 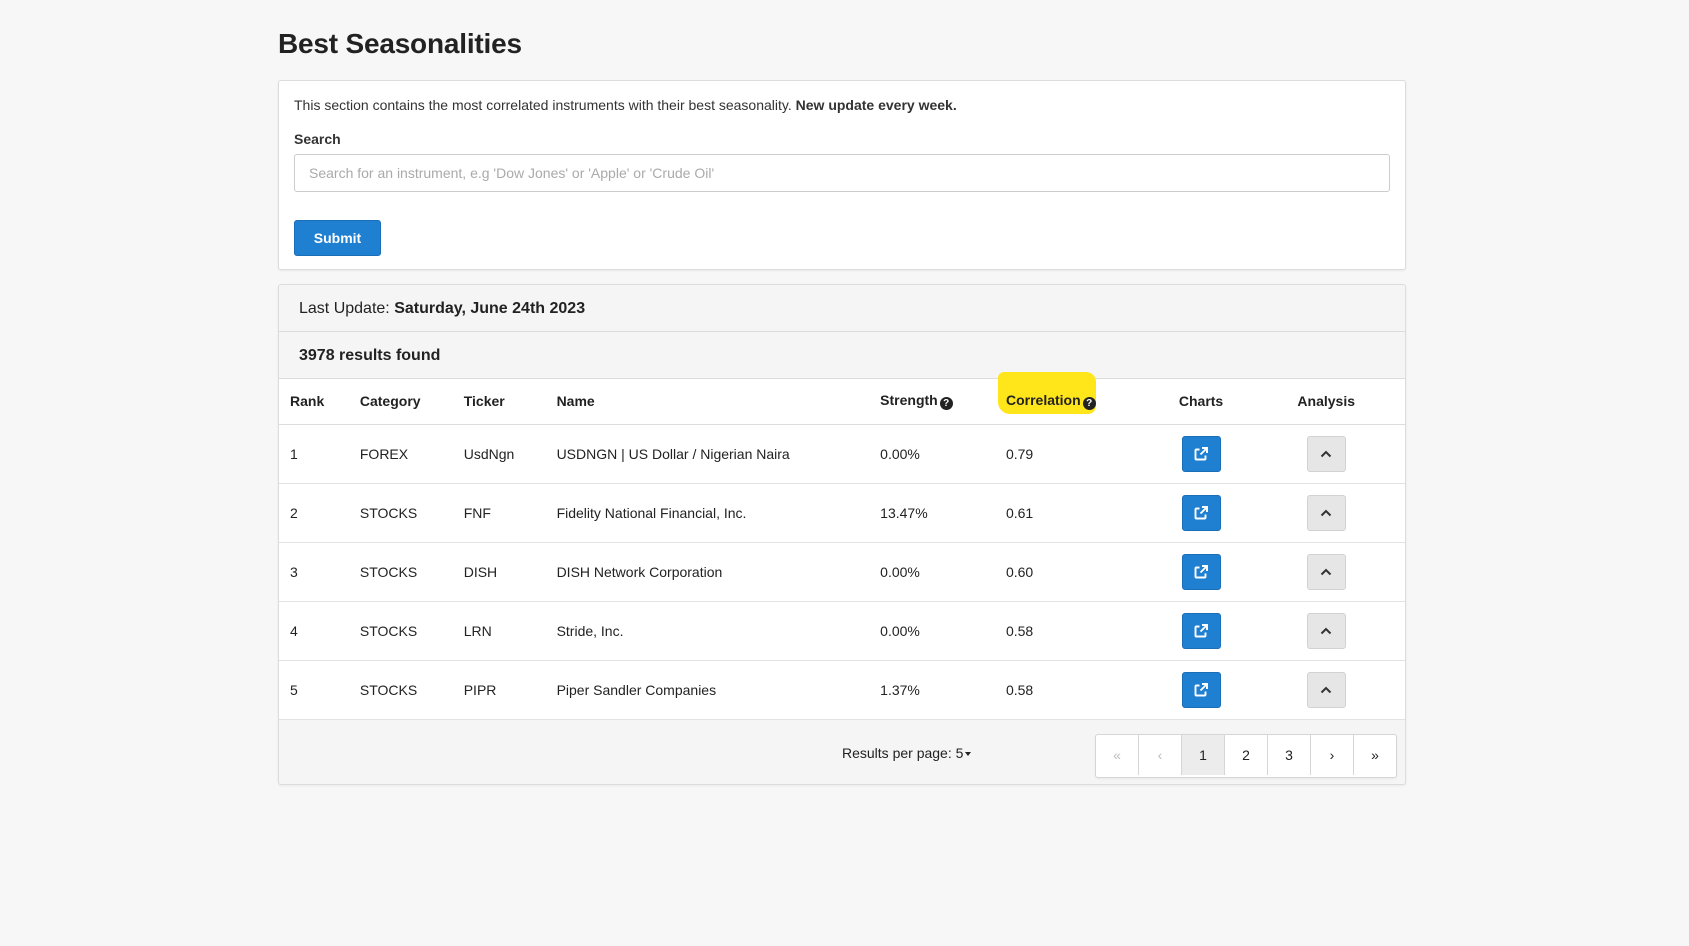 I want to click on strength-header-label: Strength, so click(x=909, y=400).